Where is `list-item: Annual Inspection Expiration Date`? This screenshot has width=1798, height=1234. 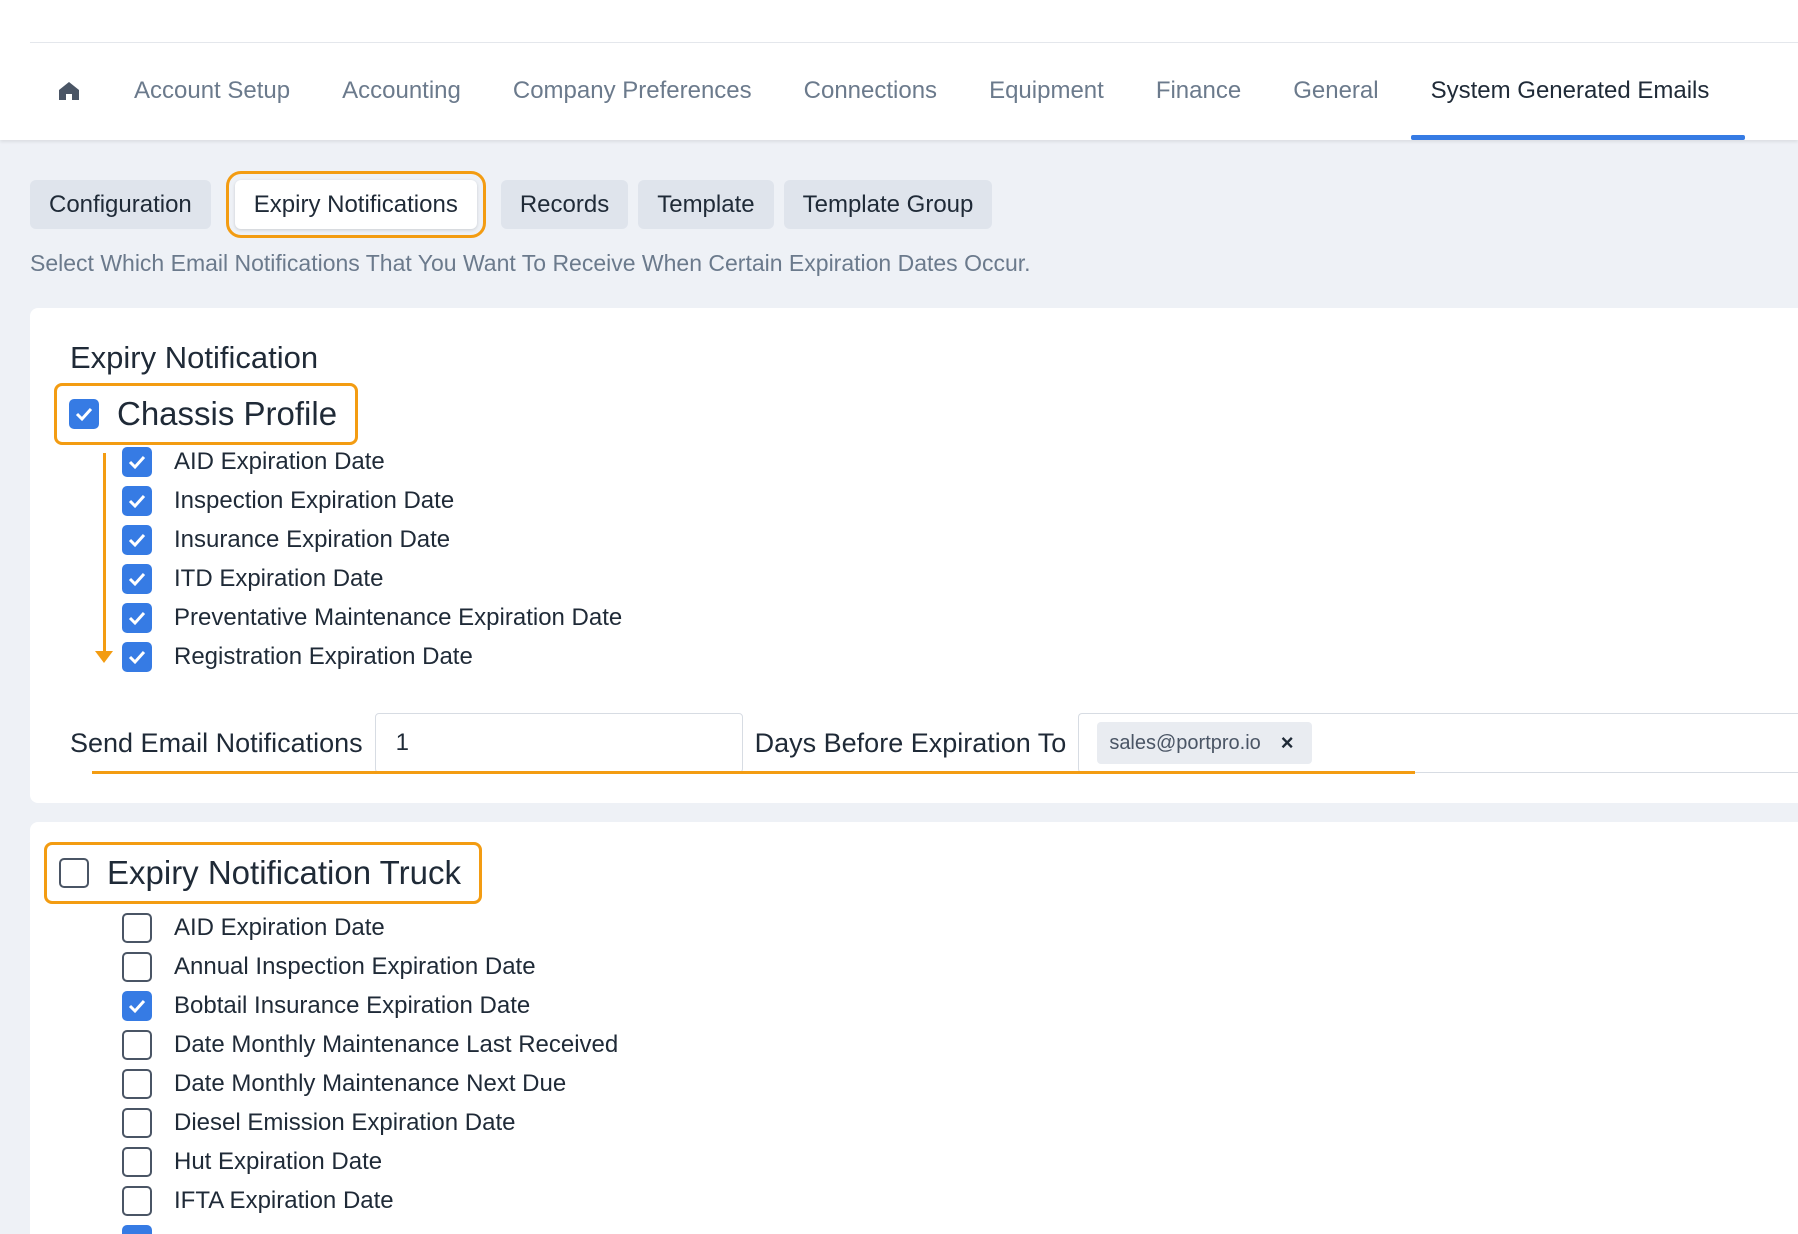
list-item: Annual Inspection Expiration Date is located at coordinates (370, 966).